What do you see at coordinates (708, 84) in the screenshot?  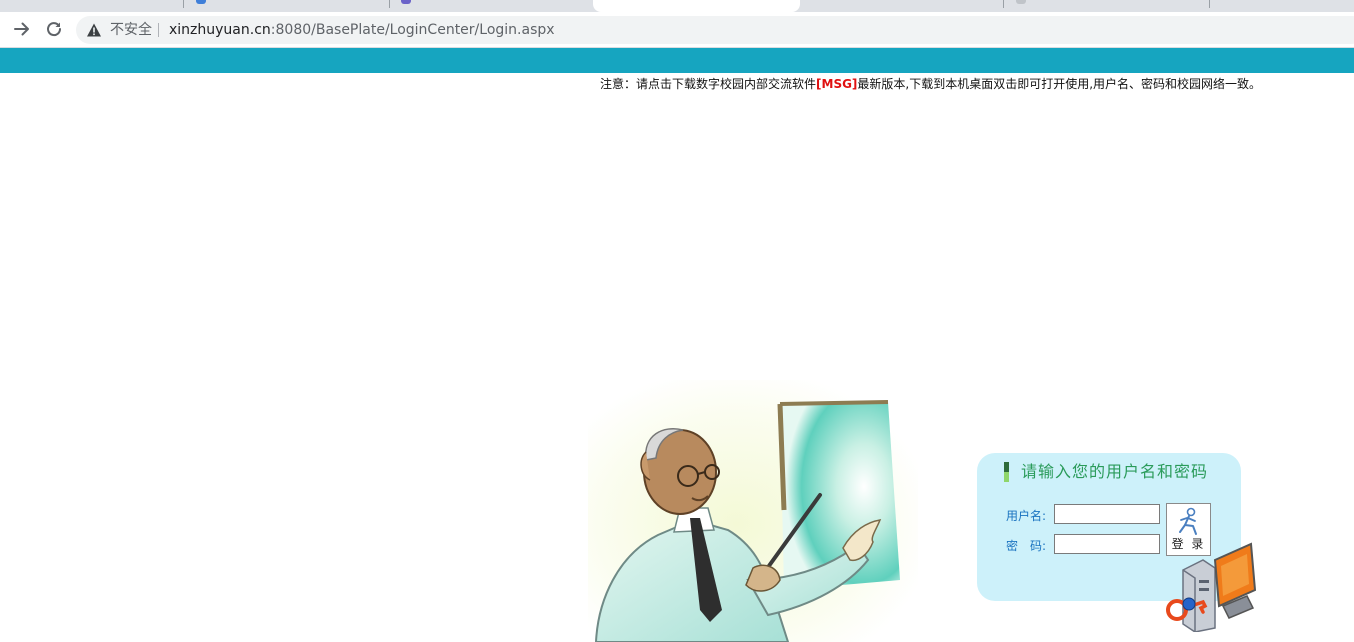 I see `notice-prefix: 注意：请点击下载数字校园内部交流软件` at bounding box center [708, 84].